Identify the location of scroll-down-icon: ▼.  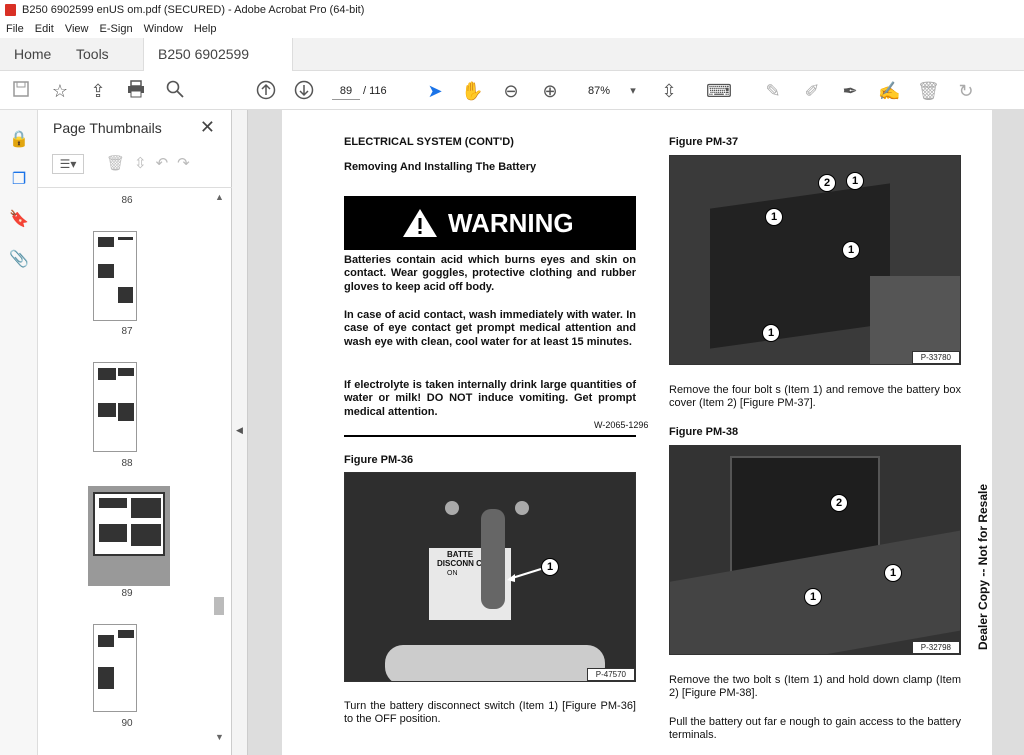
(219, 737).